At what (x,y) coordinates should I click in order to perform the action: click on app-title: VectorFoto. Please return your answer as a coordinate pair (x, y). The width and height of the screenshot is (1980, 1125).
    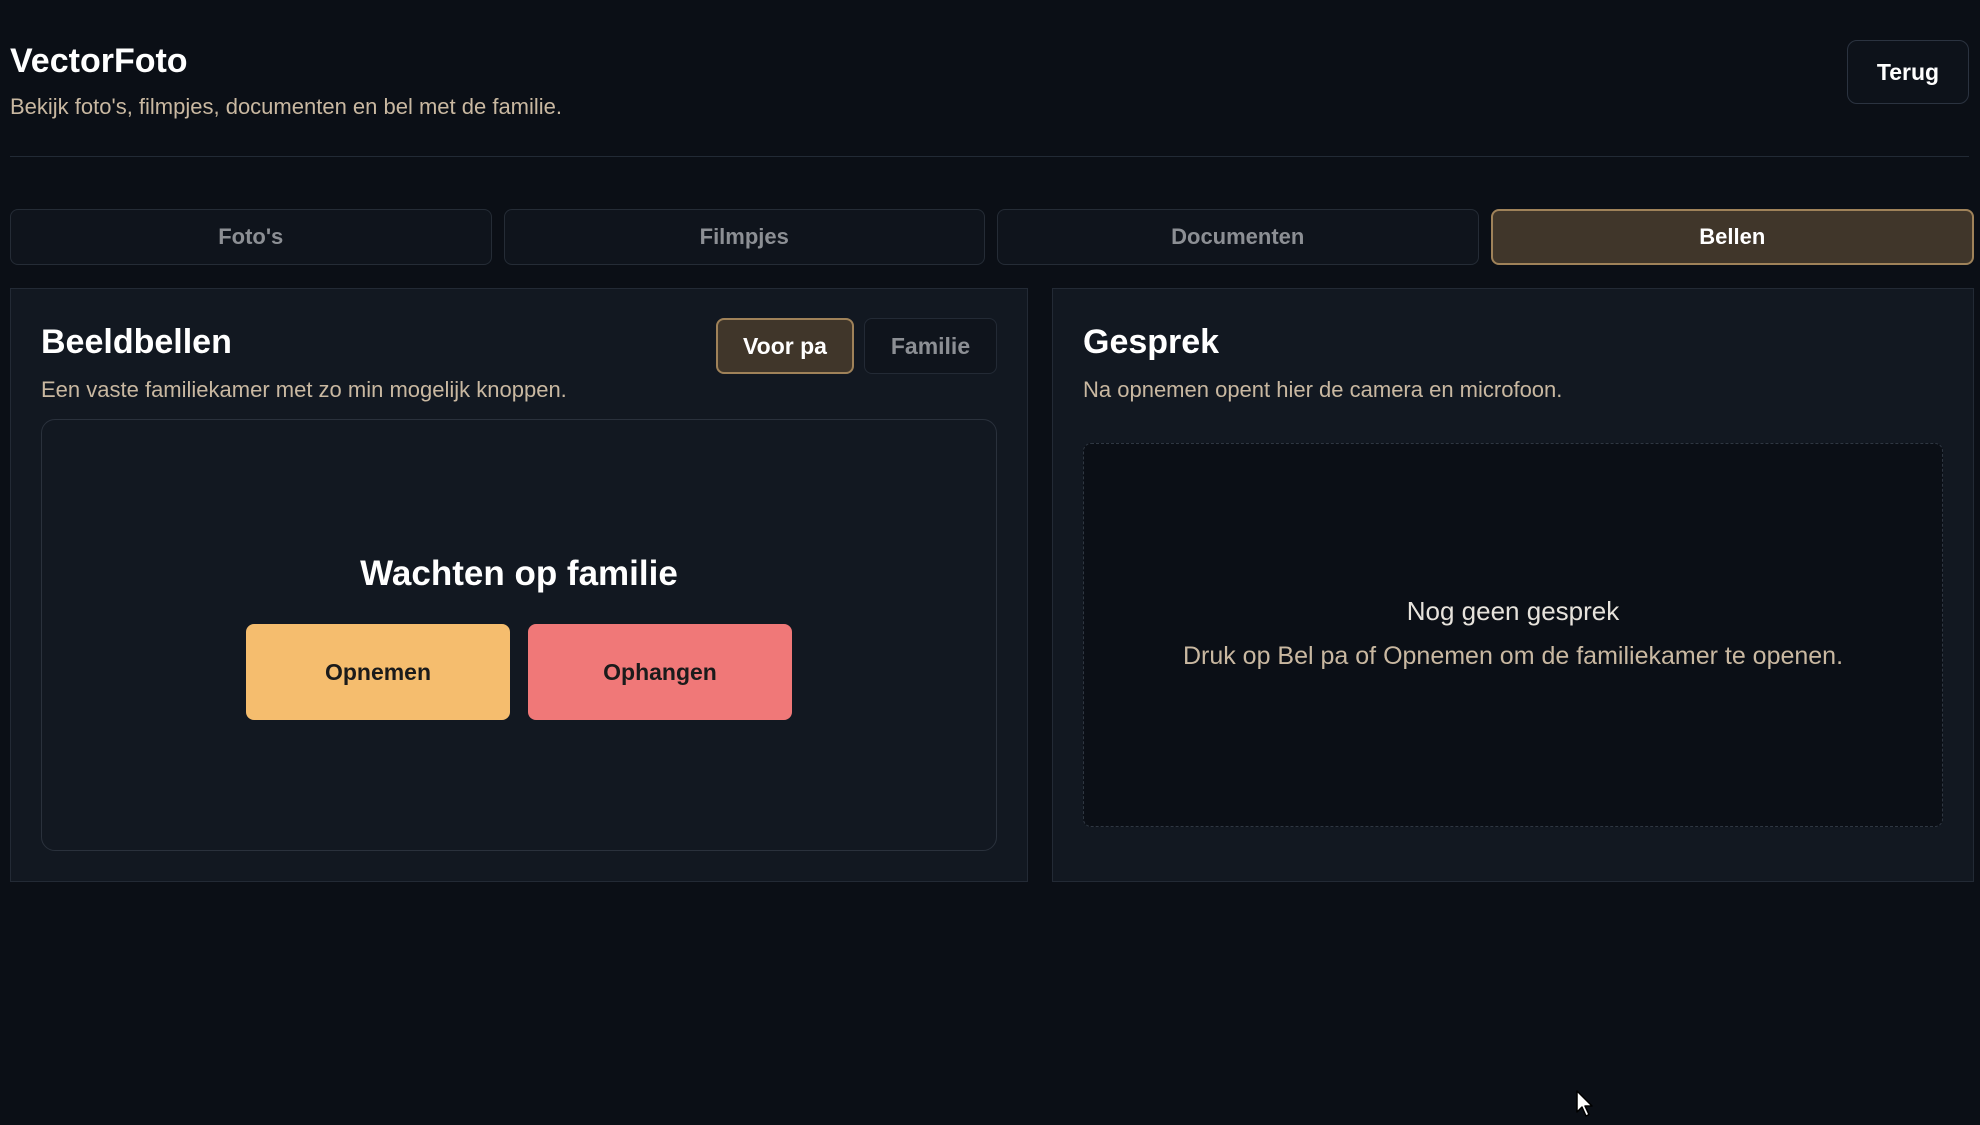
    Looking at the image, I should click on (99, 61).